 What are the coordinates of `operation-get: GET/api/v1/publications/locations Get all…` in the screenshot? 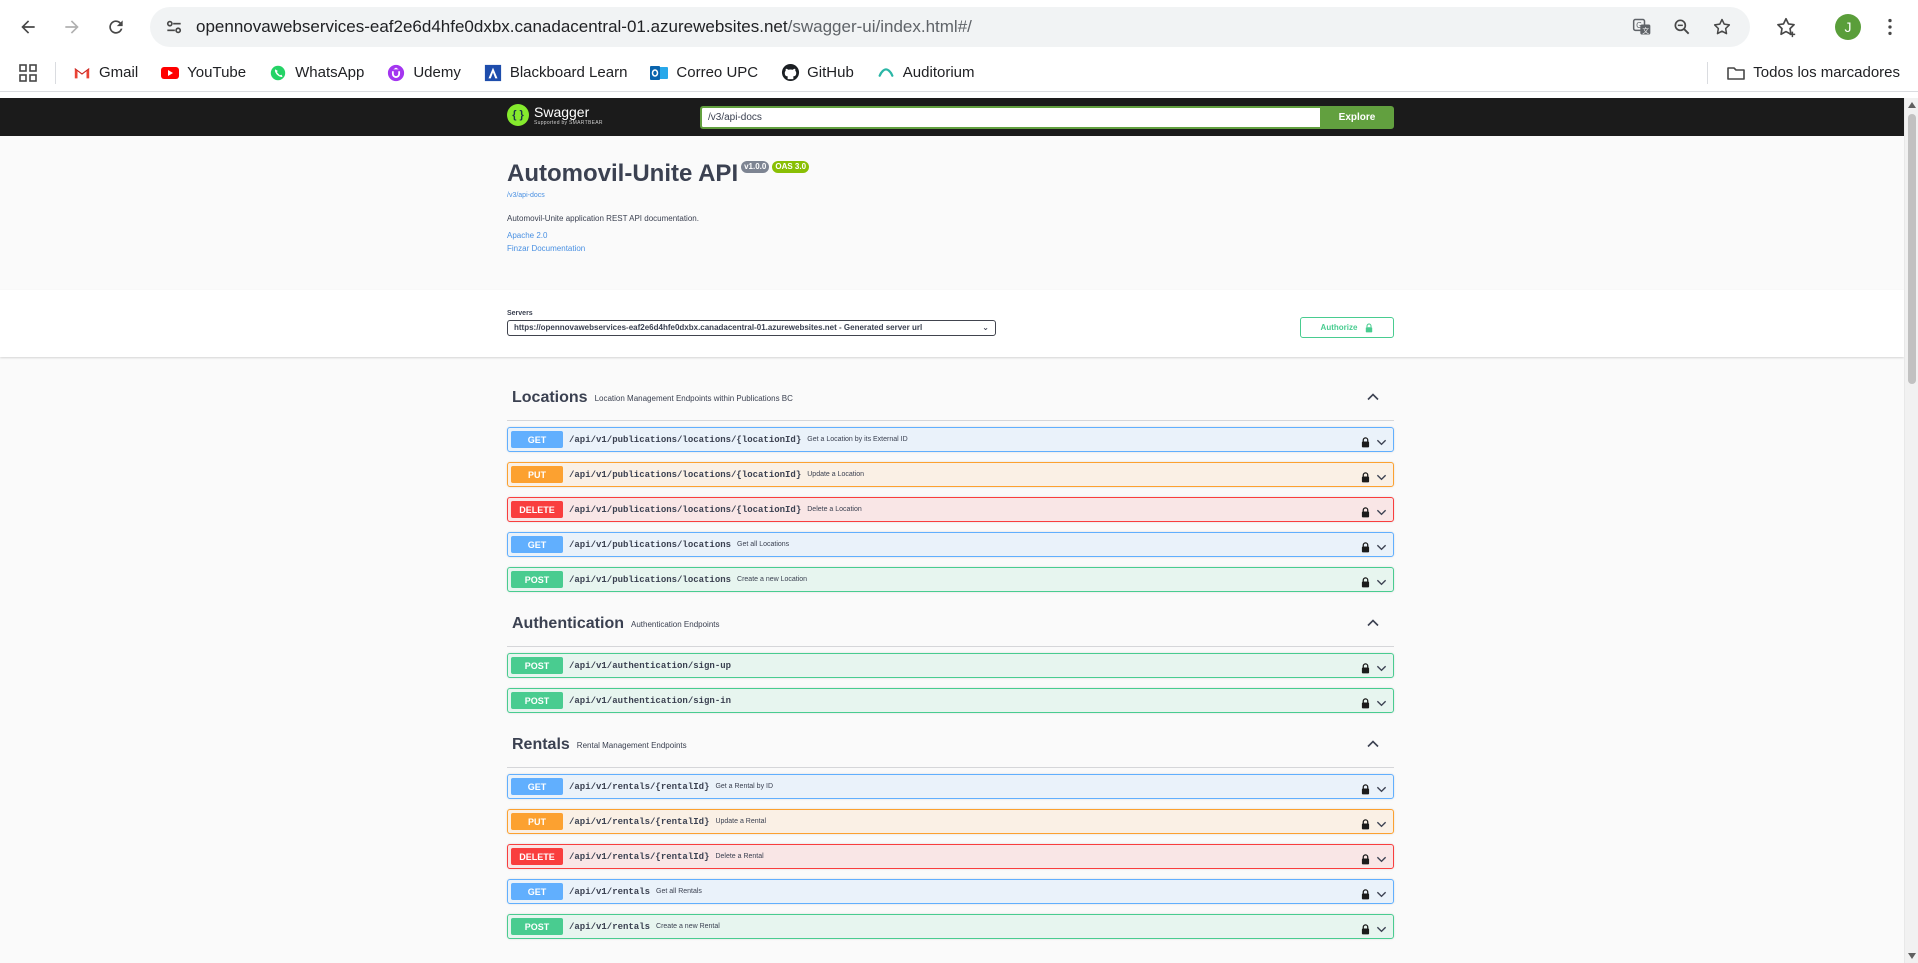 It's located at (950, 544).